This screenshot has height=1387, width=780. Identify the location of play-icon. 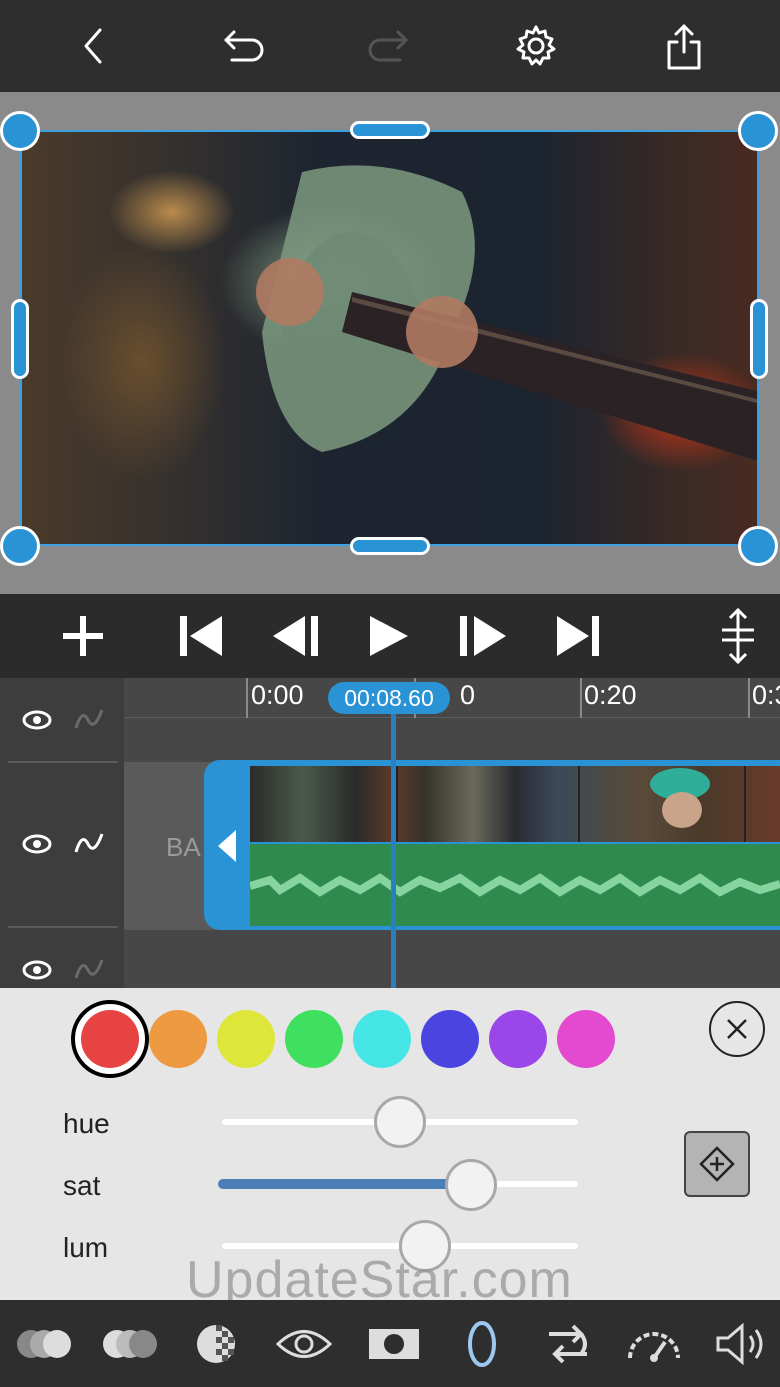
(388, 636).